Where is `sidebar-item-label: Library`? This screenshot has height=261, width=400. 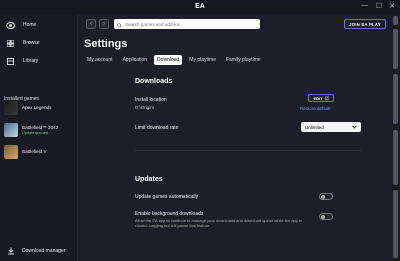
sidebar-item-label: Library is located at coordinates (31, 61).